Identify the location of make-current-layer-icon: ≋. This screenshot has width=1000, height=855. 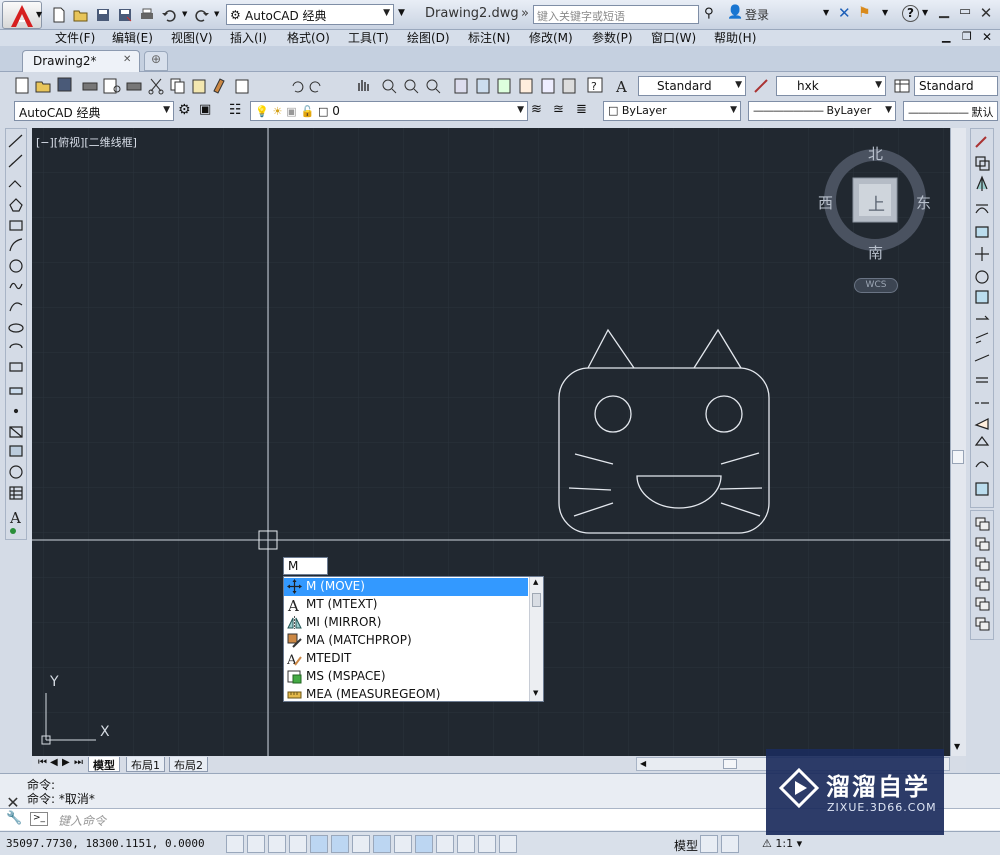
(540, 111).